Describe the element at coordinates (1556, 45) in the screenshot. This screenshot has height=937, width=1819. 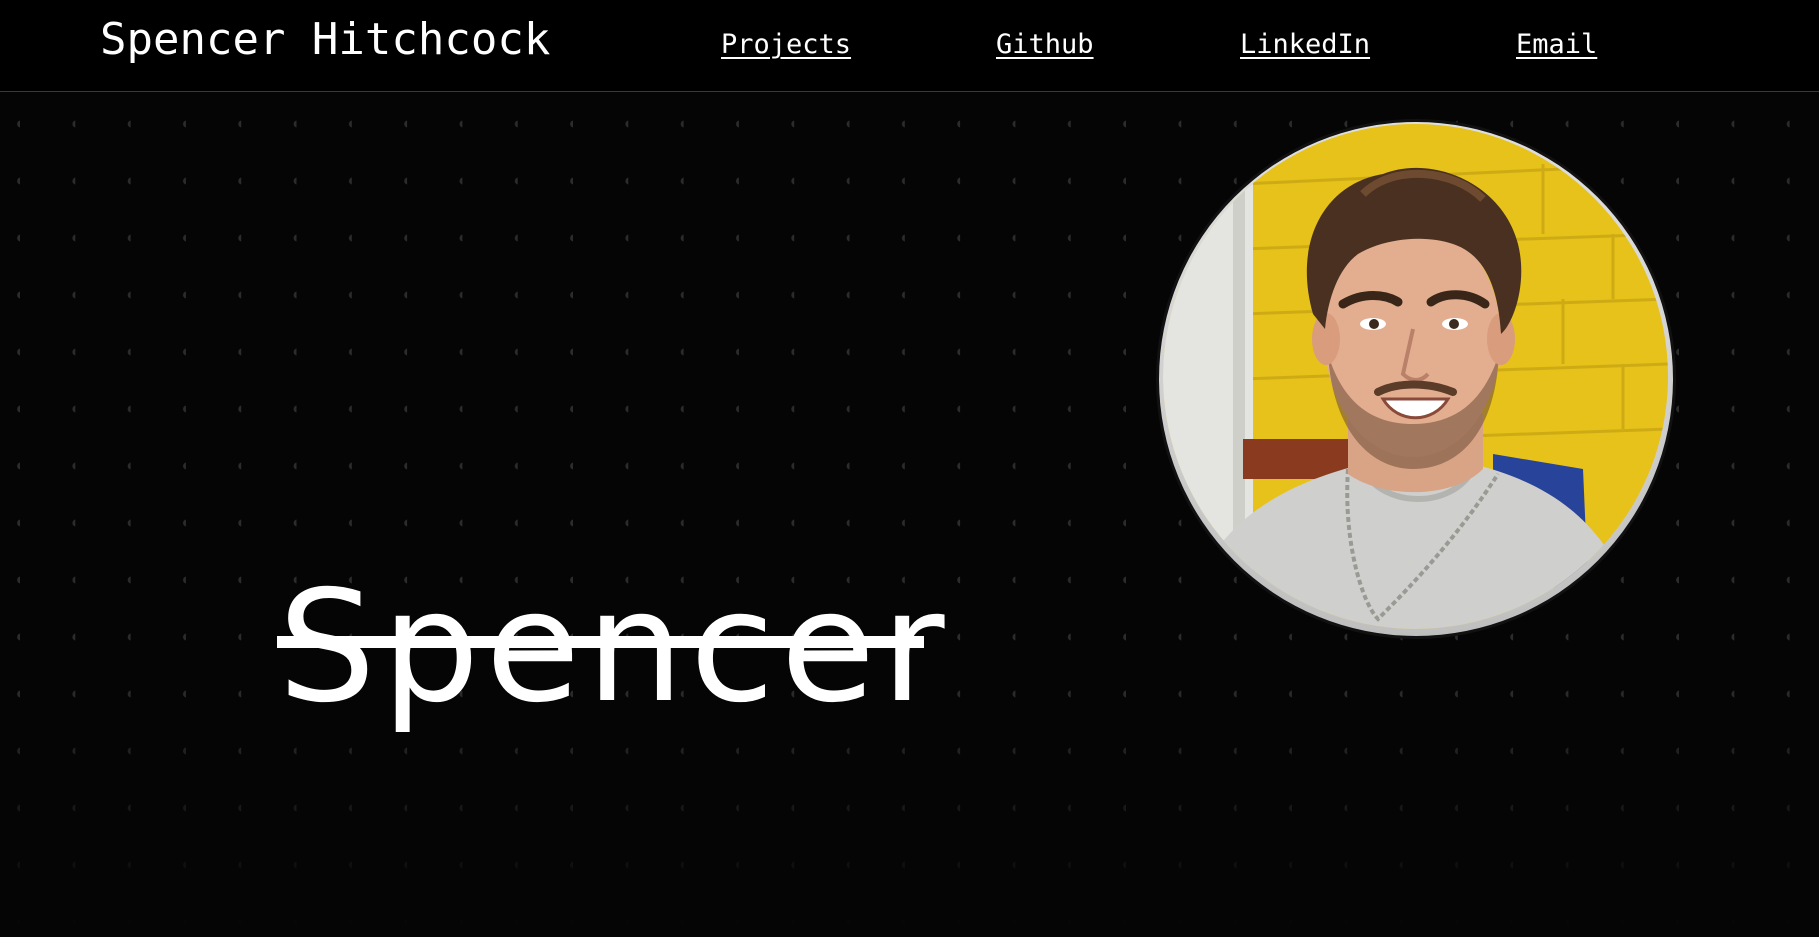
I see `nav-link-email: Email` at that location.